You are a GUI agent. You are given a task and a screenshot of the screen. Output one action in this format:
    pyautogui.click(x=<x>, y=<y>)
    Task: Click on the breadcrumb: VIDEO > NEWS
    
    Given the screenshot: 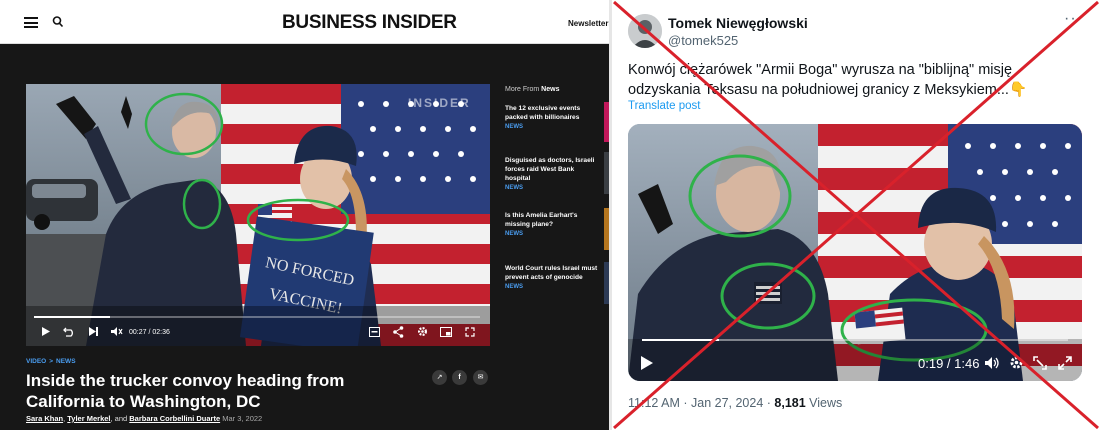 What is the action you would take?
    pyautogui.click(x=51, y=361)
    